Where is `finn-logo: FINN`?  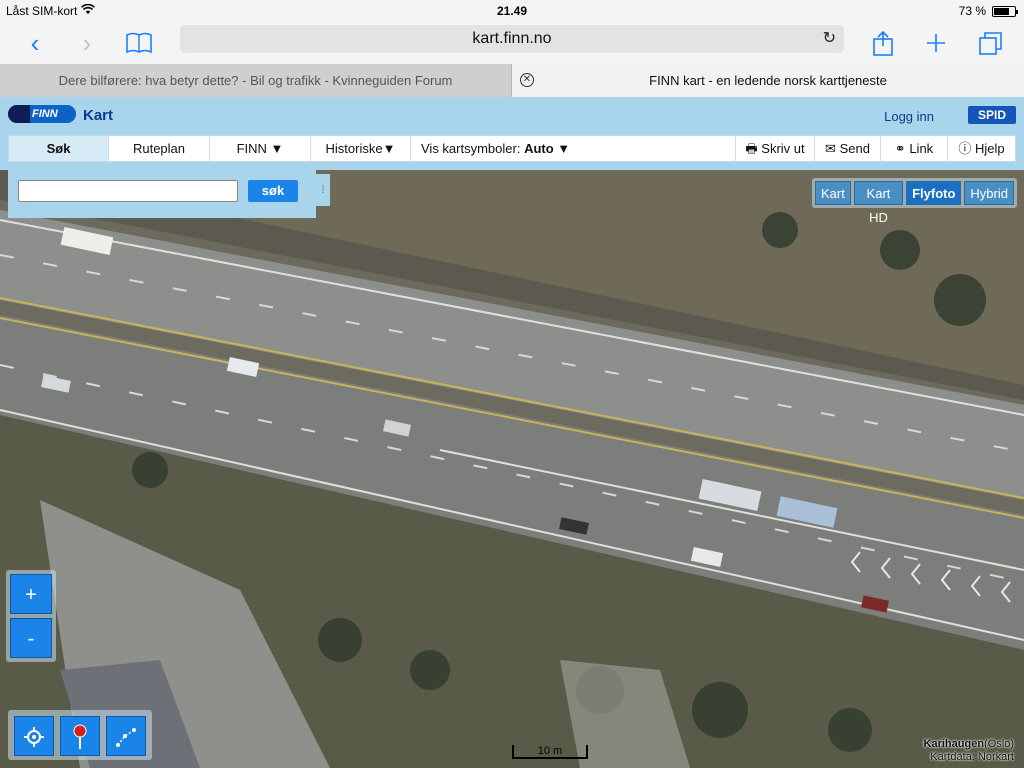 finn-logo: FINN is located at coordinates (42, 114).